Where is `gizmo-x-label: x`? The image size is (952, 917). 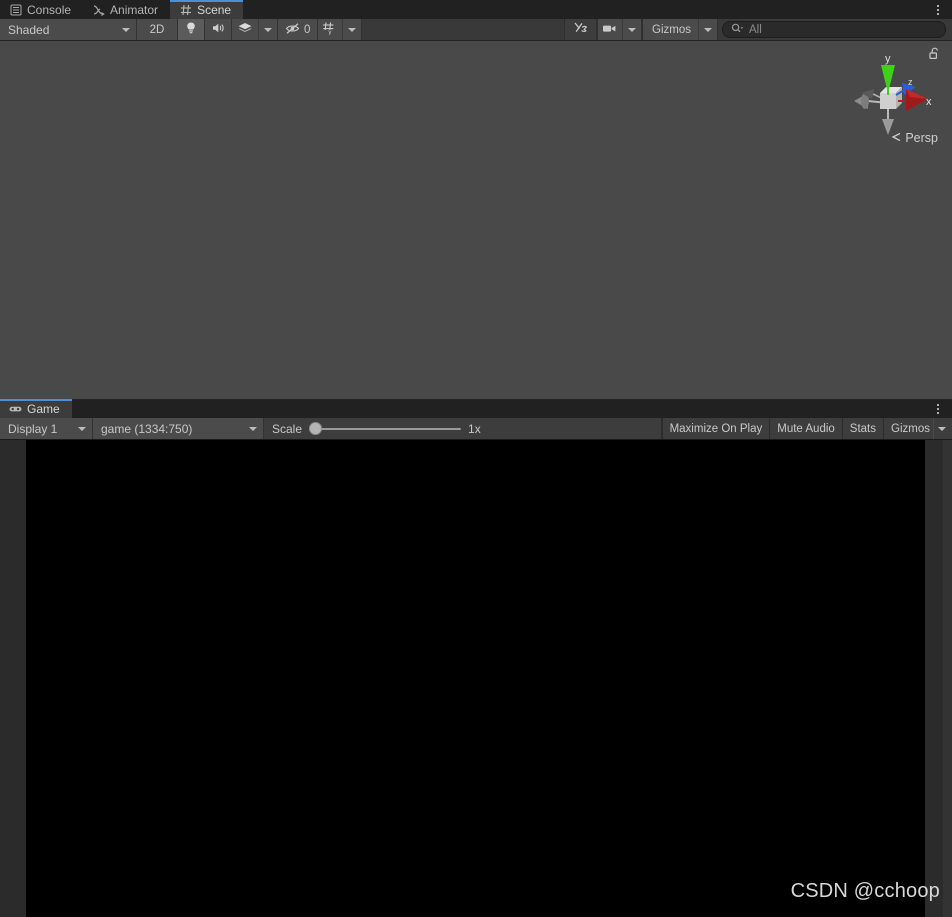
gizmo-x-label: x is located at coordinates (929, 102).